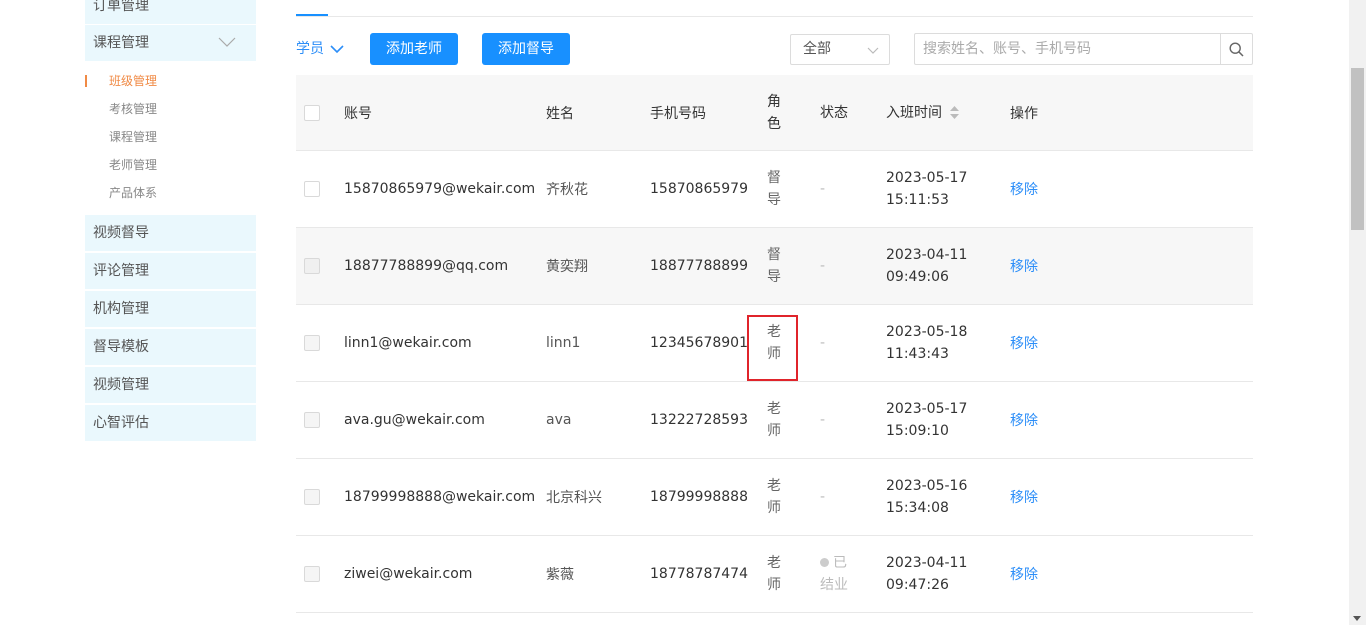 The height and width of the screenshot is (625, 1366). Describe the element at coordinates (873, 50) in the screenshot. I see `chevron-down-icon` at that location.